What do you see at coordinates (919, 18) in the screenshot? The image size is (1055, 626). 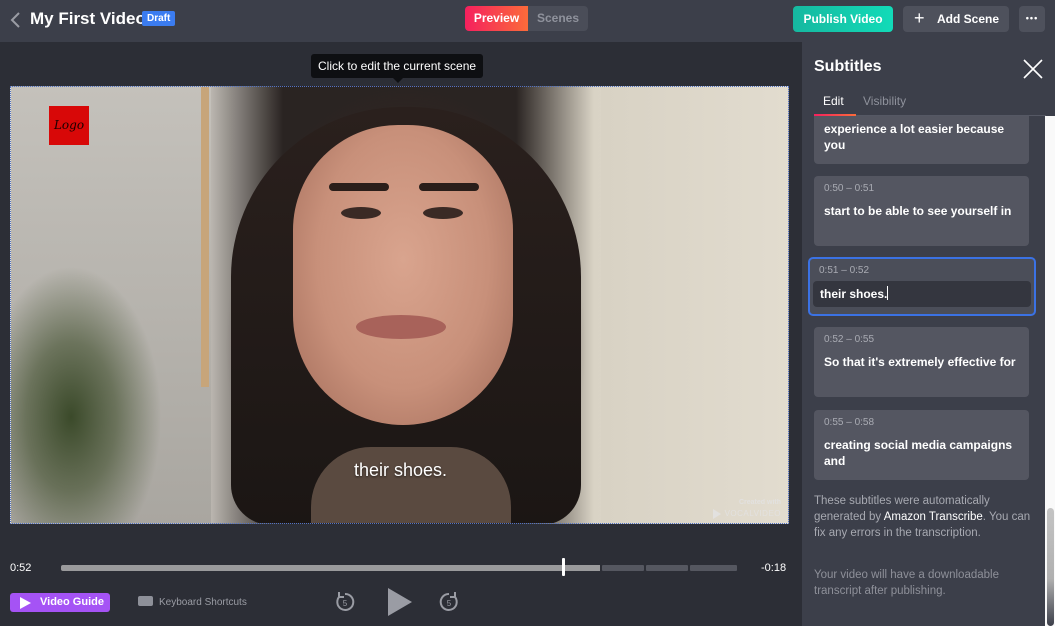 I see `plus-icon: +` at bounding box center [919, 18].